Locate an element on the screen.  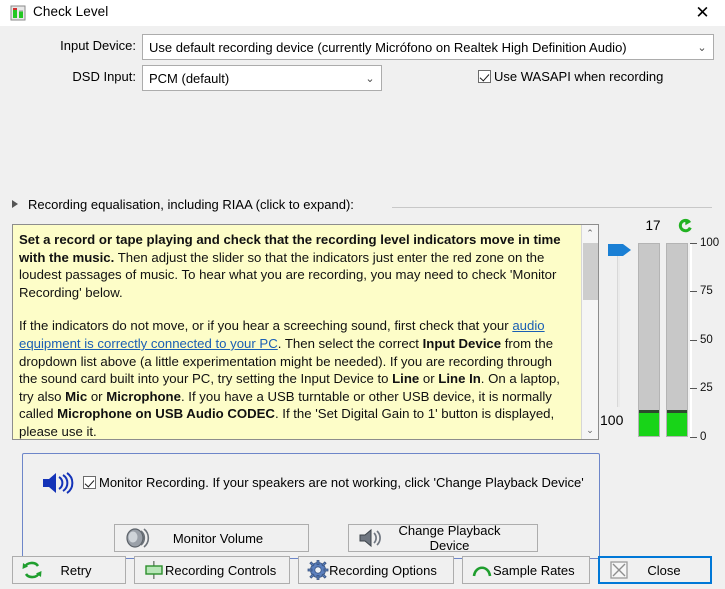
close-icon: ✕ is located at coordinates (702, 13).